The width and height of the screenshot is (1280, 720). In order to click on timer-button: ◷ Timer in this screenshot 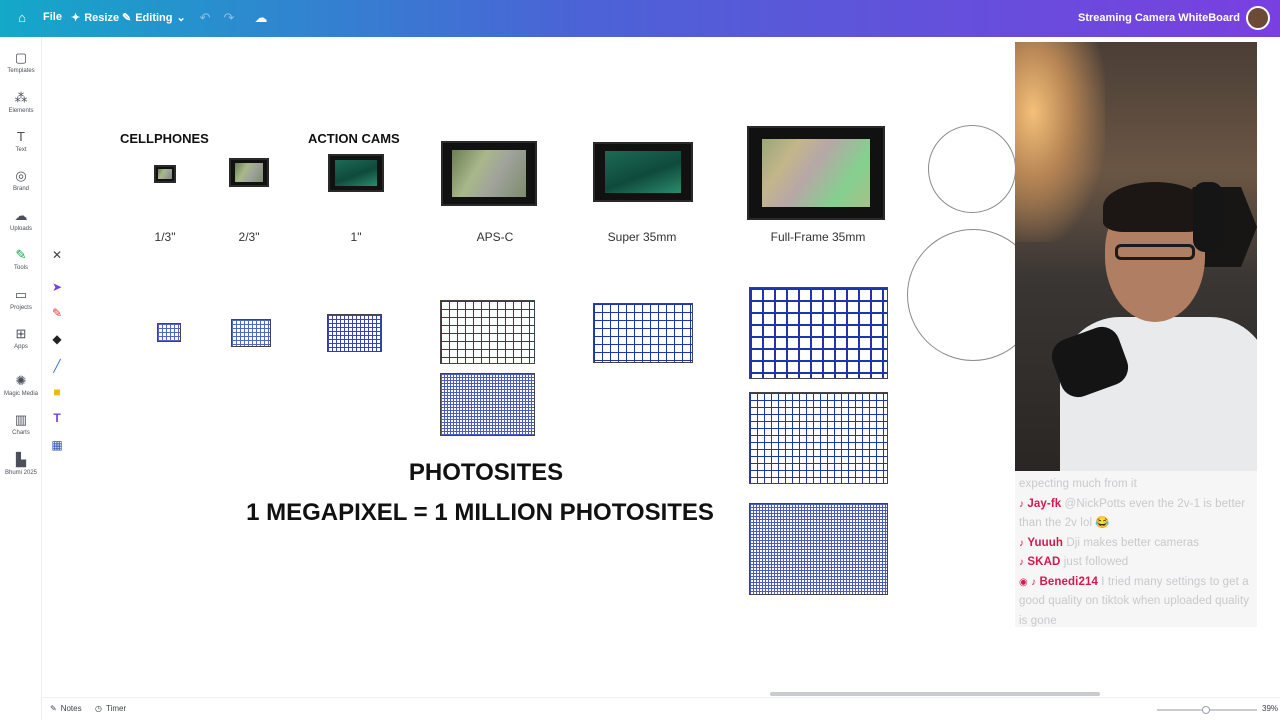, I will do `click(110, 708)`.